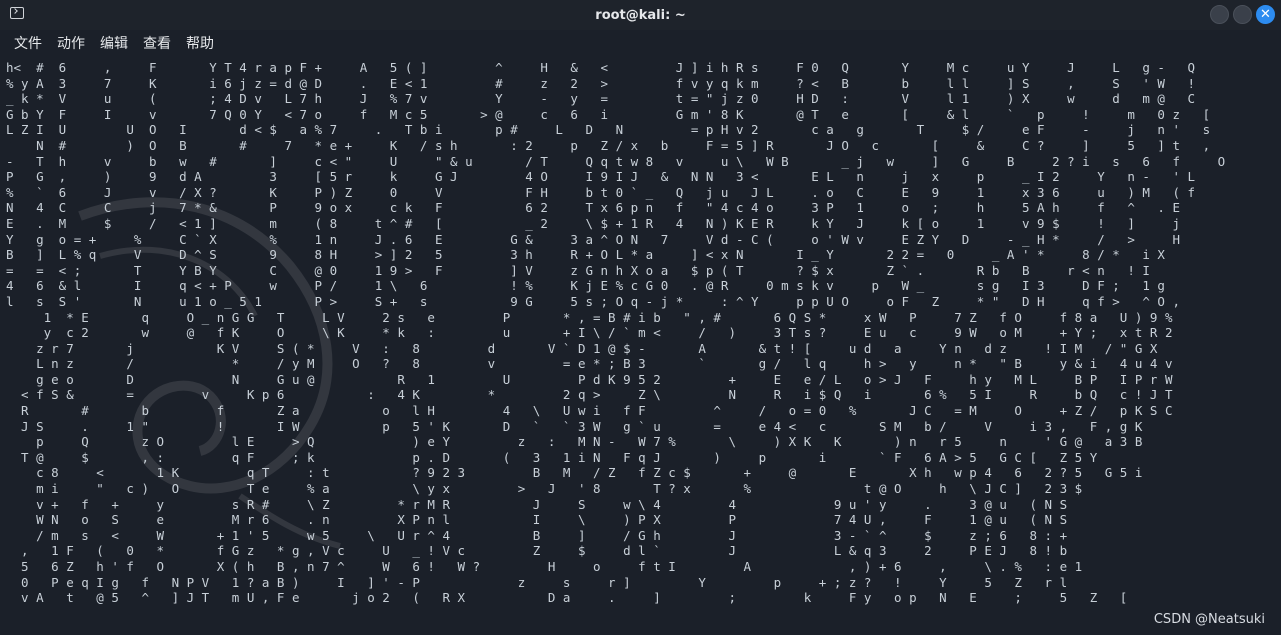 Image resolution: width=1281 pixels, height=635 pixels. What do you see at coordinates (157, 43) in the screenshot?
I see `menu-view: 查看` at bounding box center [157, 43].